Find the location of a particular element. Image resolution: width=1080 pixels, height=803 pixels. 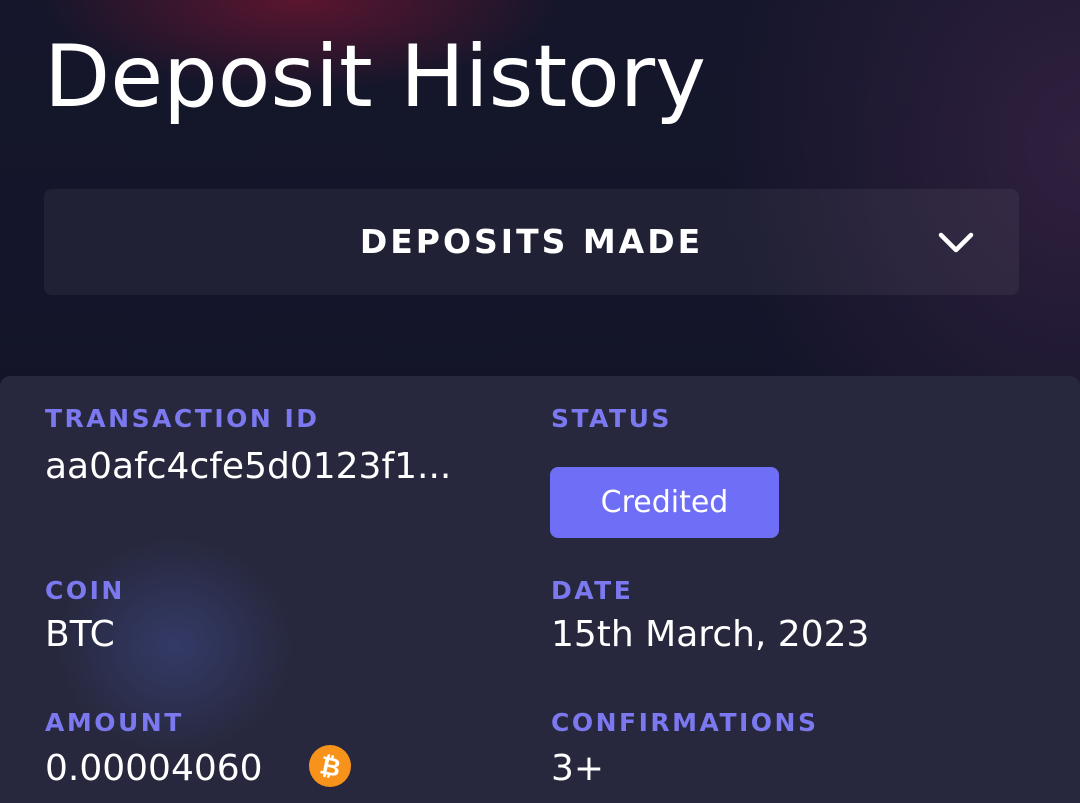

coin-label: COIN is located at coordinates (85, 590).